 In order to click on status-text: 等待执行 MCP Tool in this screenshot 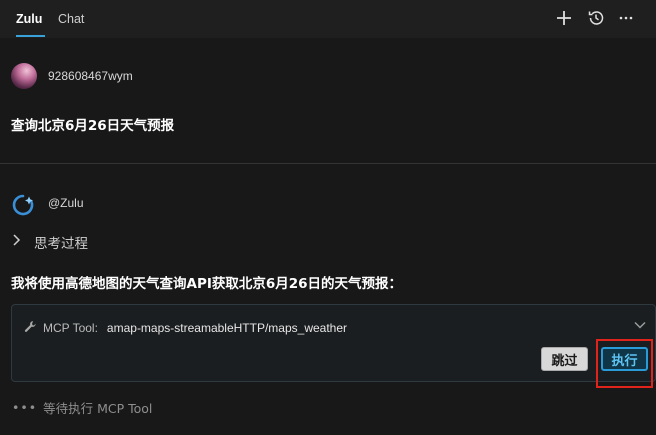, I will do `click(98, 408)`.